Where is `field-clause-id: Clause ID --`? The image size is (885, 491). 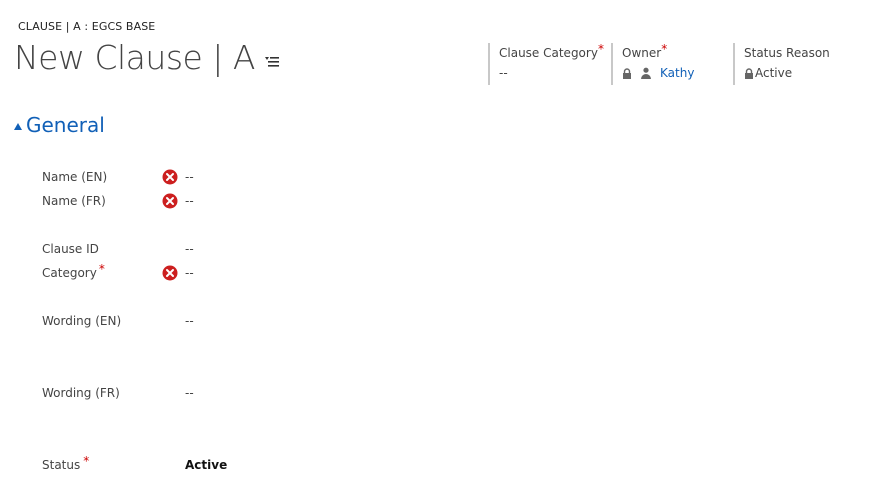
field-clause-id: Clause ID -- is located at coordinates (192, 250).